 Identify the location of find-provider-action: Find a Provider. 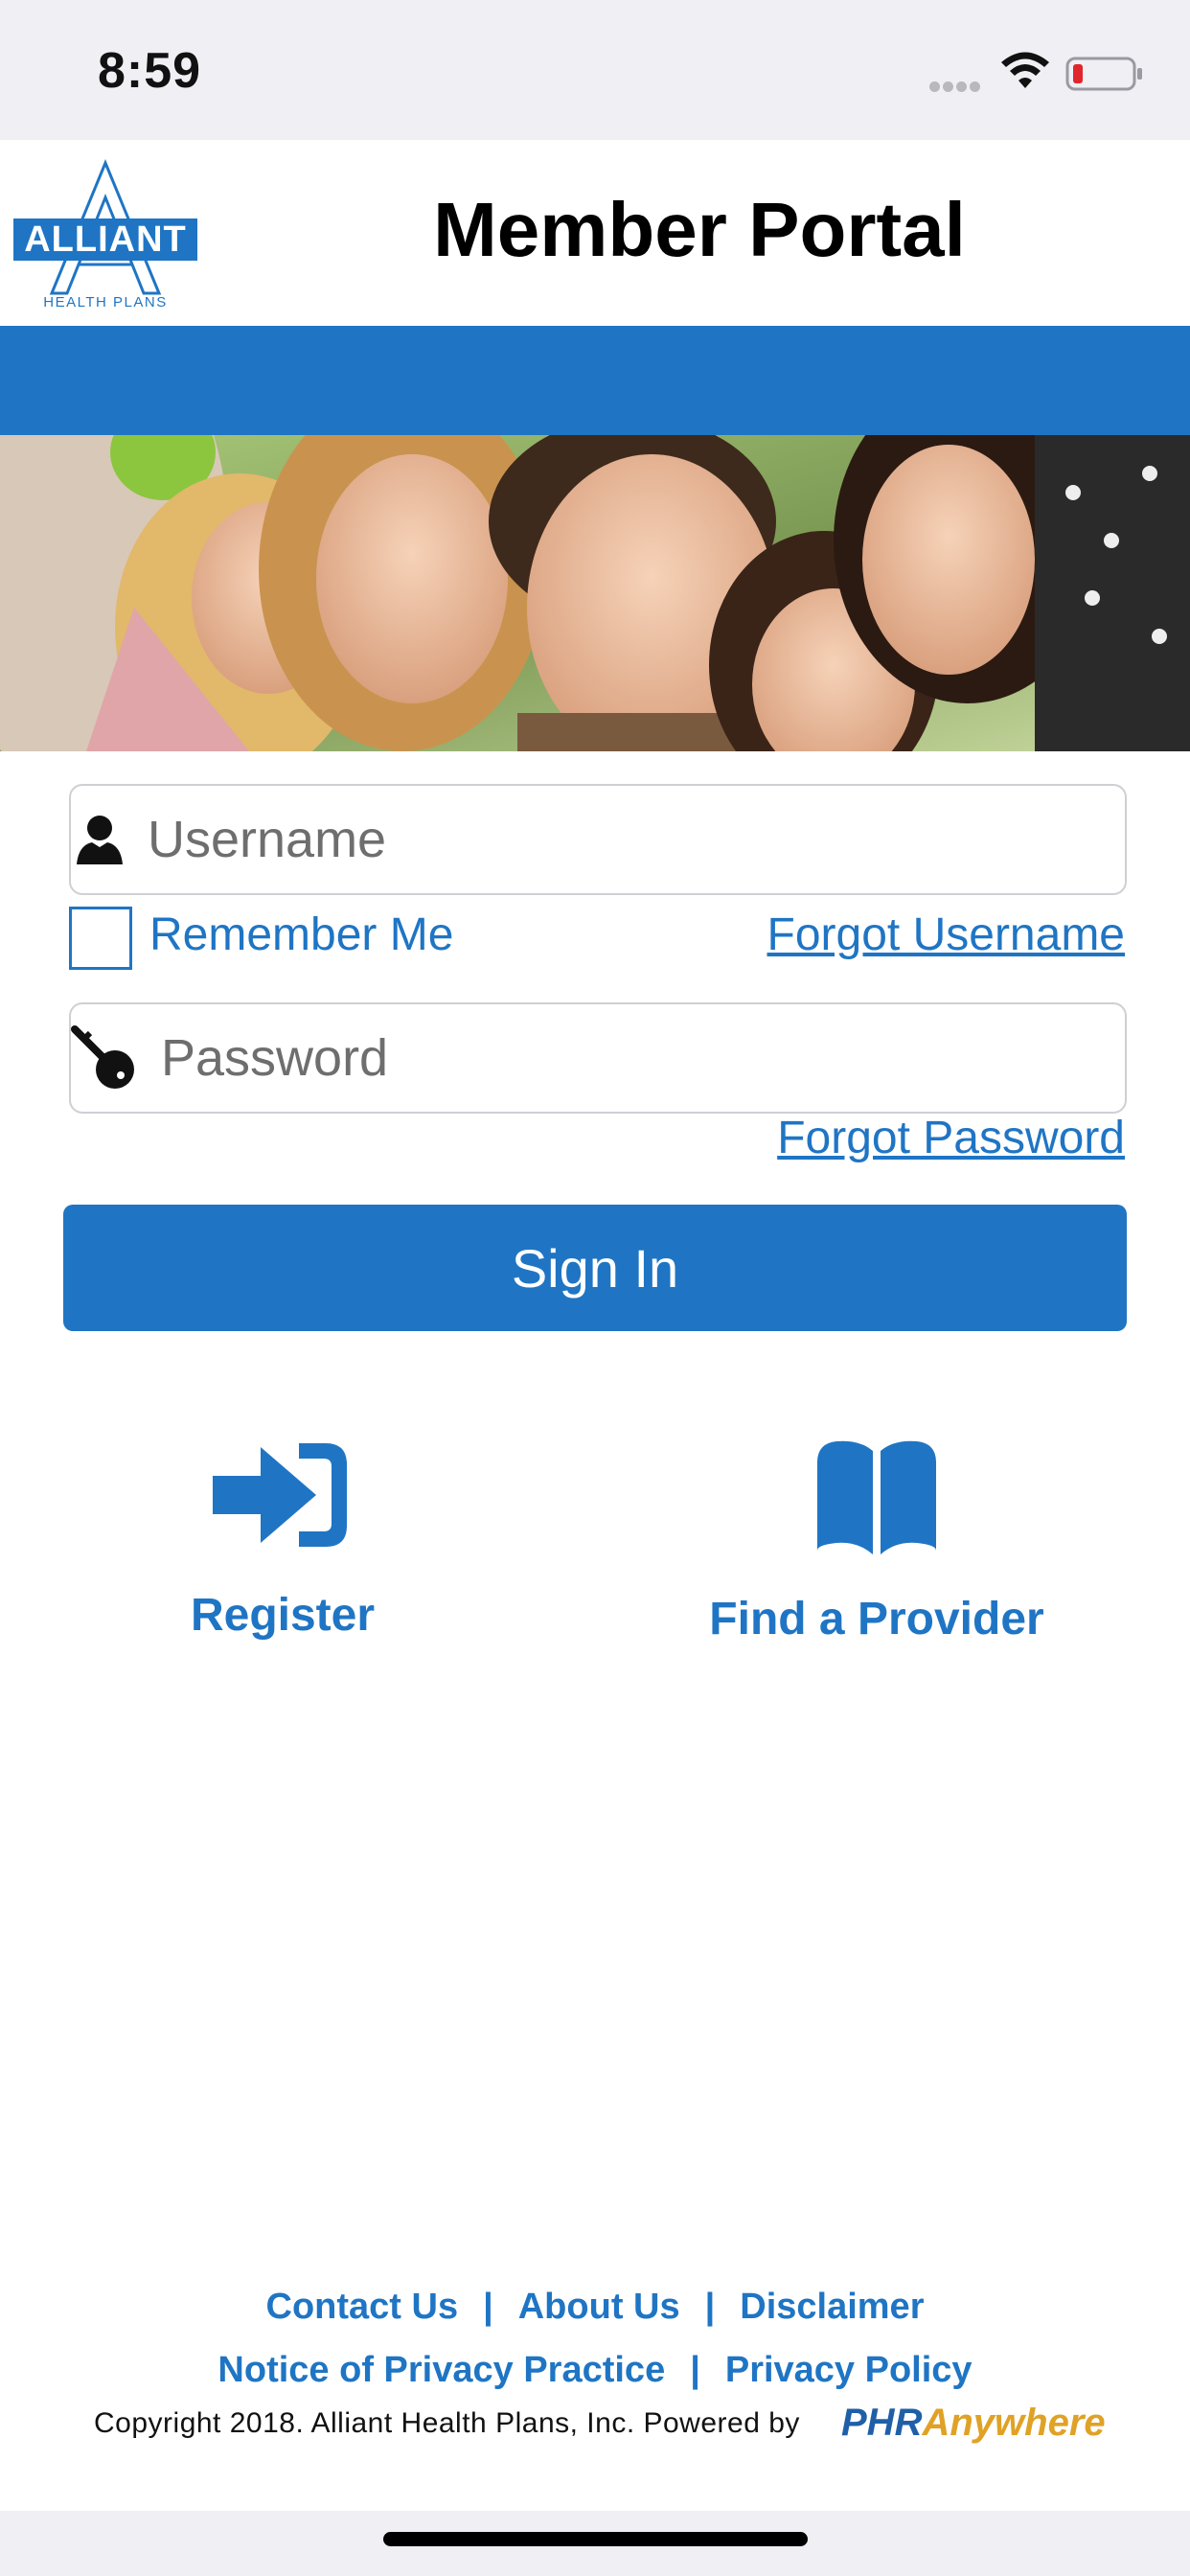
(877, 1541).